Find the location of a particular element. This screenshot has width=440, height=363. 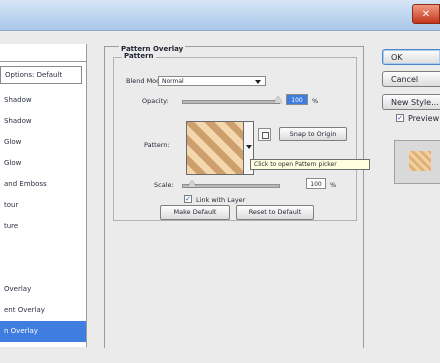

reset-to-default-button: Reset to Default is located at coordinates (275, 212).